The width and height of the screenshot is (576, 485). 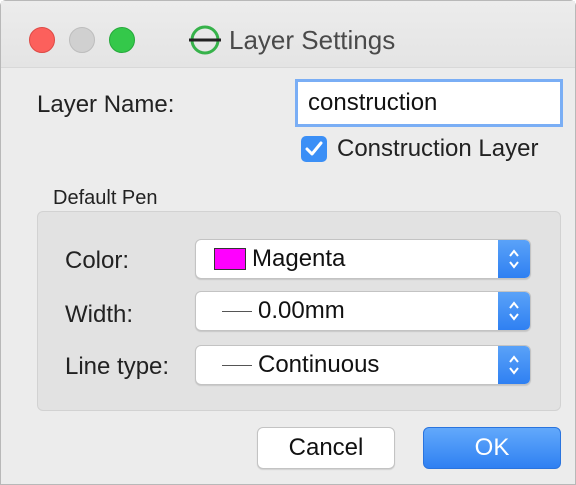 I want to click on line-type-select: Continuous, so click(x=363, y=365).